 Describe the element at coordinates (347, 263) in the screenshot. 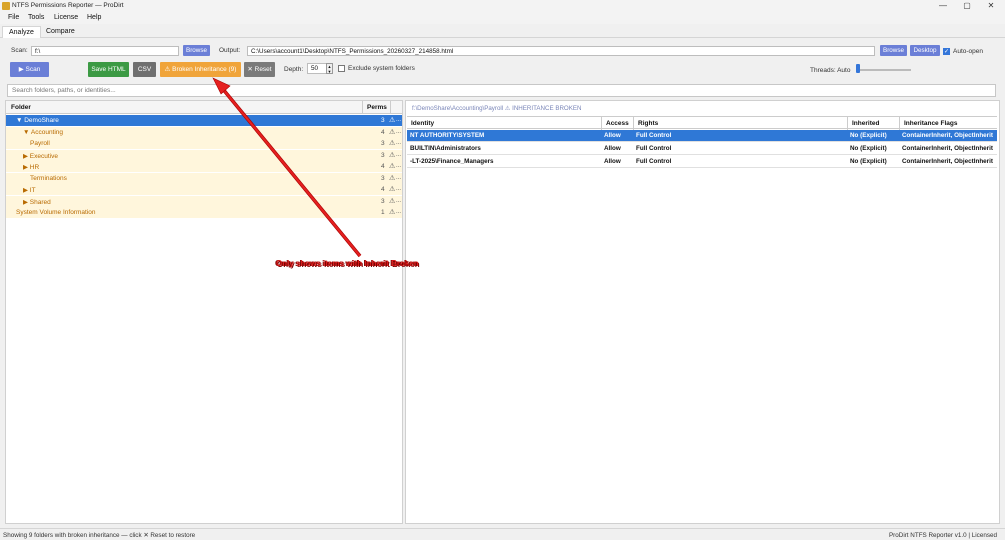

I see `annotation-text: Only shows items with Inherit Broken` at that location.